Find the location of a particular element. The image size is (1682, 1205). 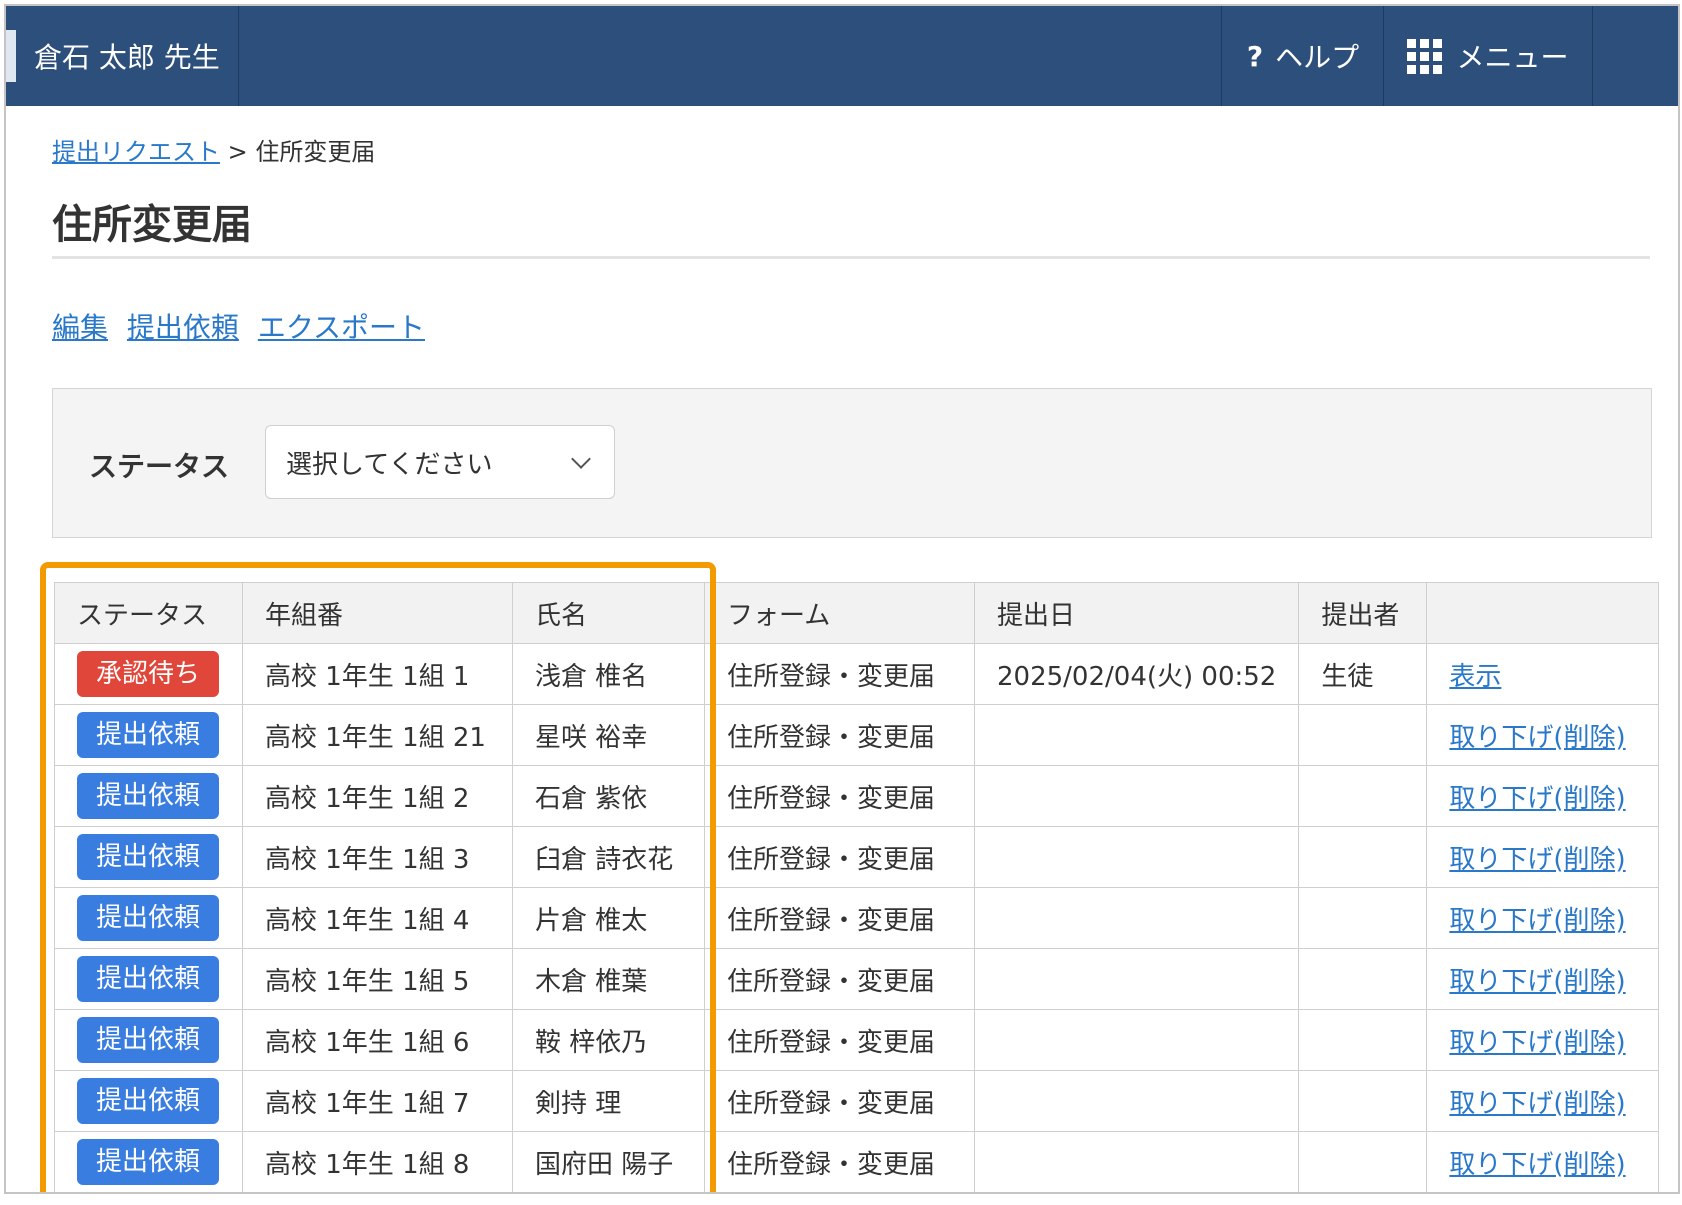

class-cell: 高校 1年生 1組 4 is located at coordinates (377, 918).